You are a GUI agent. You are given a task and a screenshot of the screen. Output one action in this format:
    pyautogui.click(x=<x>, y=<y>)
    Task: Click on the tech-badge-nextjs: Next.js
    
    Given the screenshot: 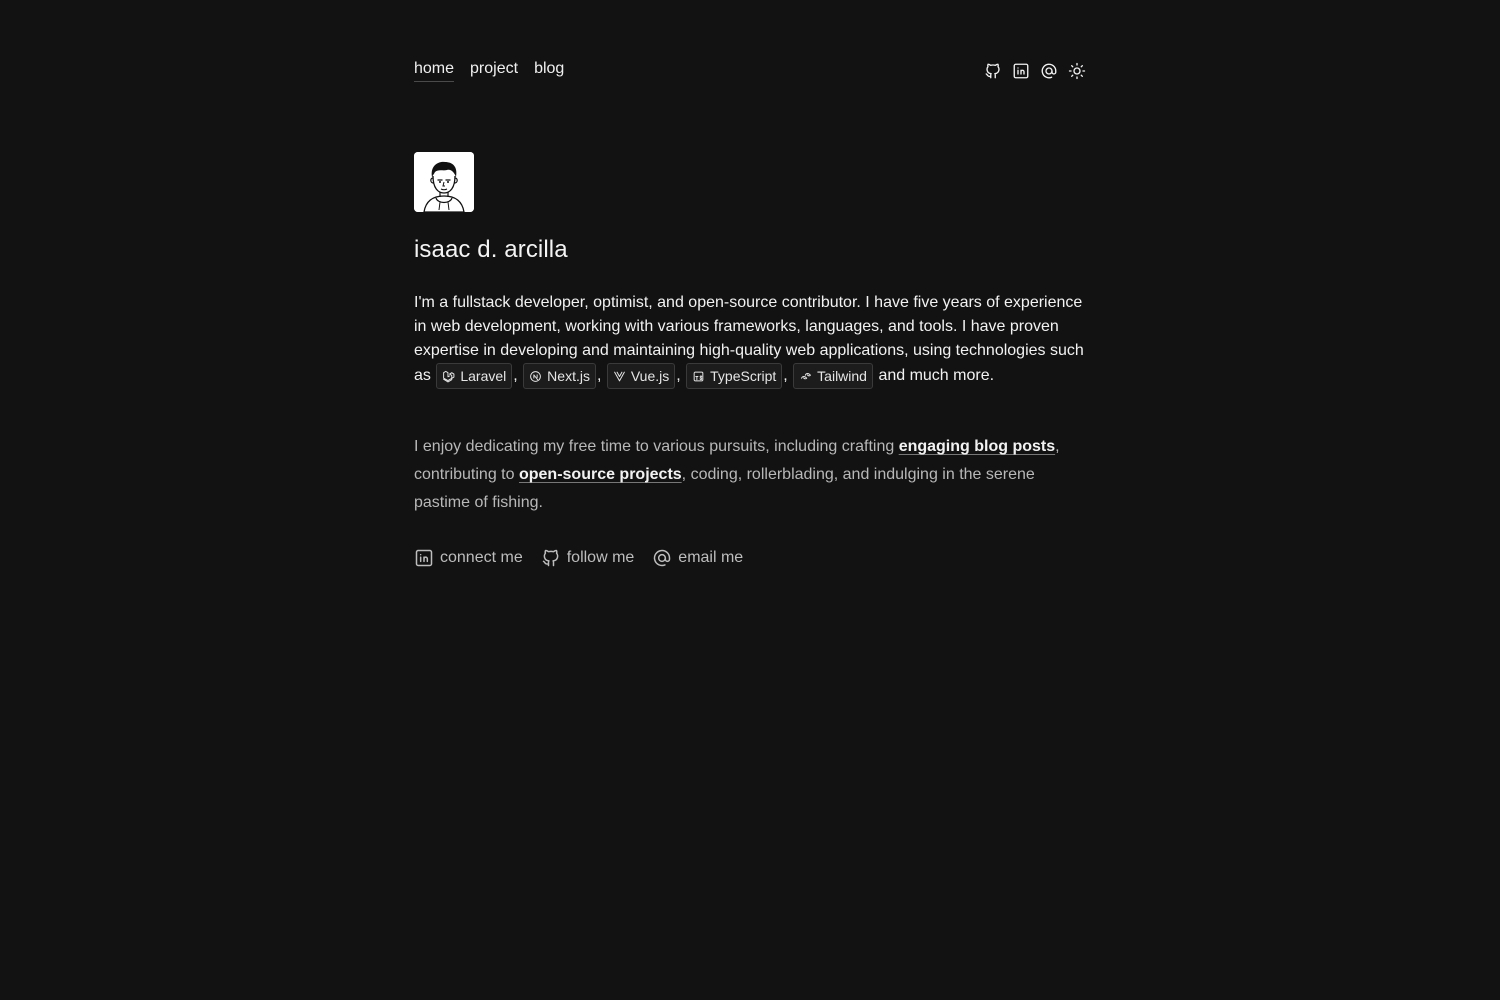 What is the action you would take?
    pyautogui.click(x=559, y=376)
    